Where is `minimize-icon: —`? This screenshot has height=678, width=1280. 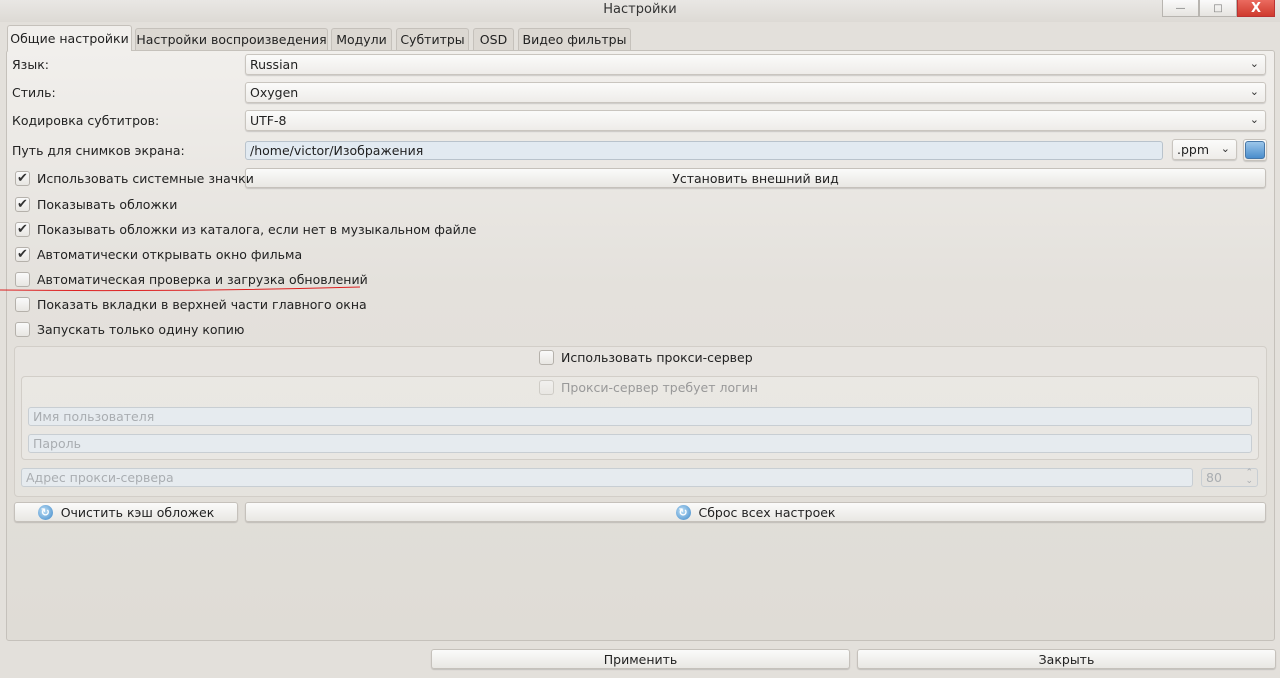 minimize-icon: — is located at coordinates (1180, 8).